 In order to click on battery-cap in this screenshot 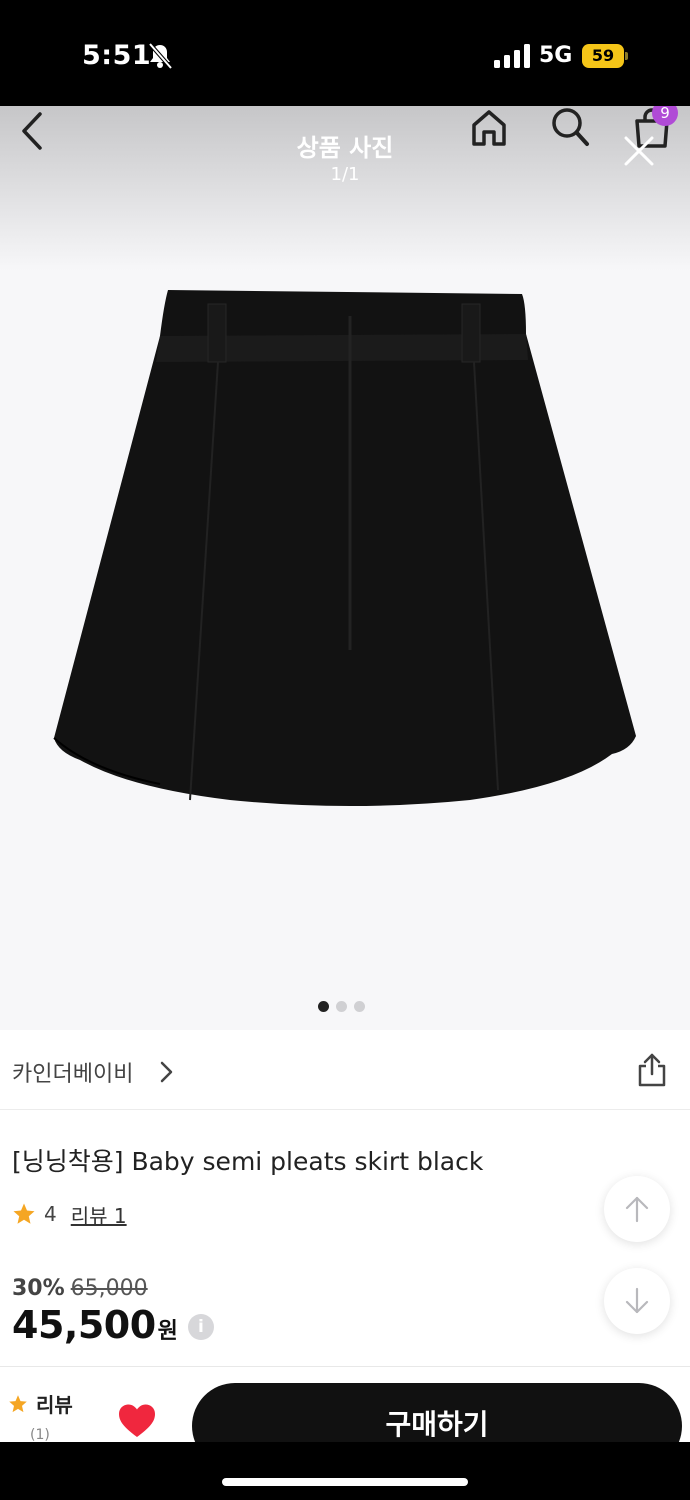, I will do `click(626, 56)`.